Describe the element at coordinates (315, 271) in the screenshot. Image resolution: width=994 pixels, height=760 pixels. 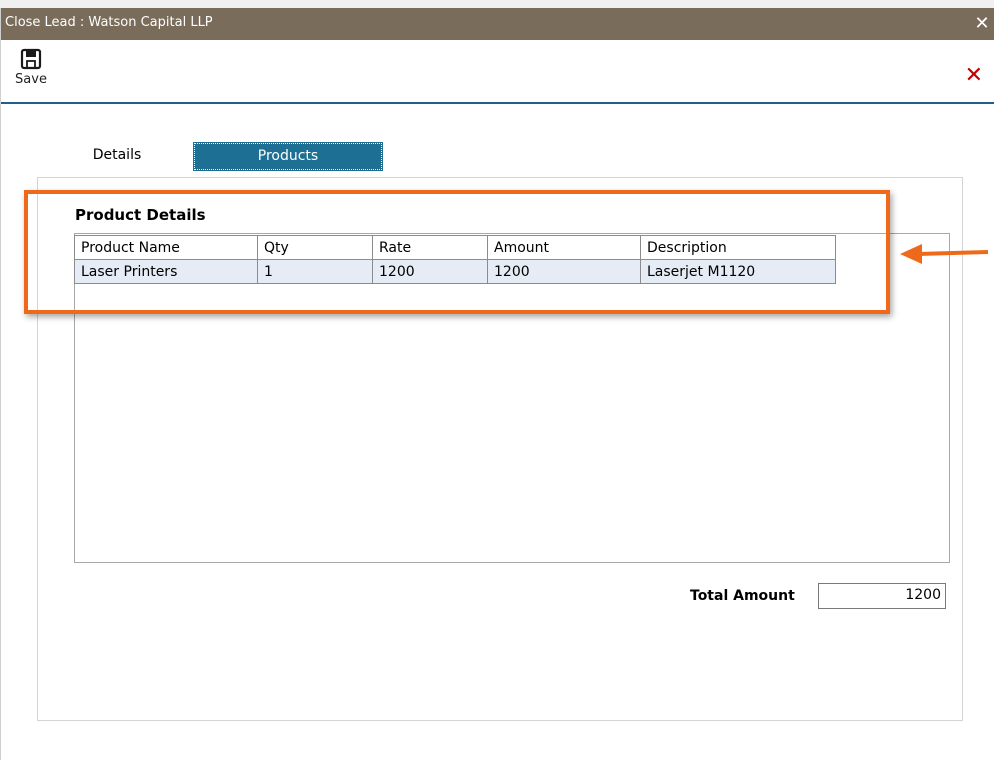
I see `cell-qty: 1` at that location.